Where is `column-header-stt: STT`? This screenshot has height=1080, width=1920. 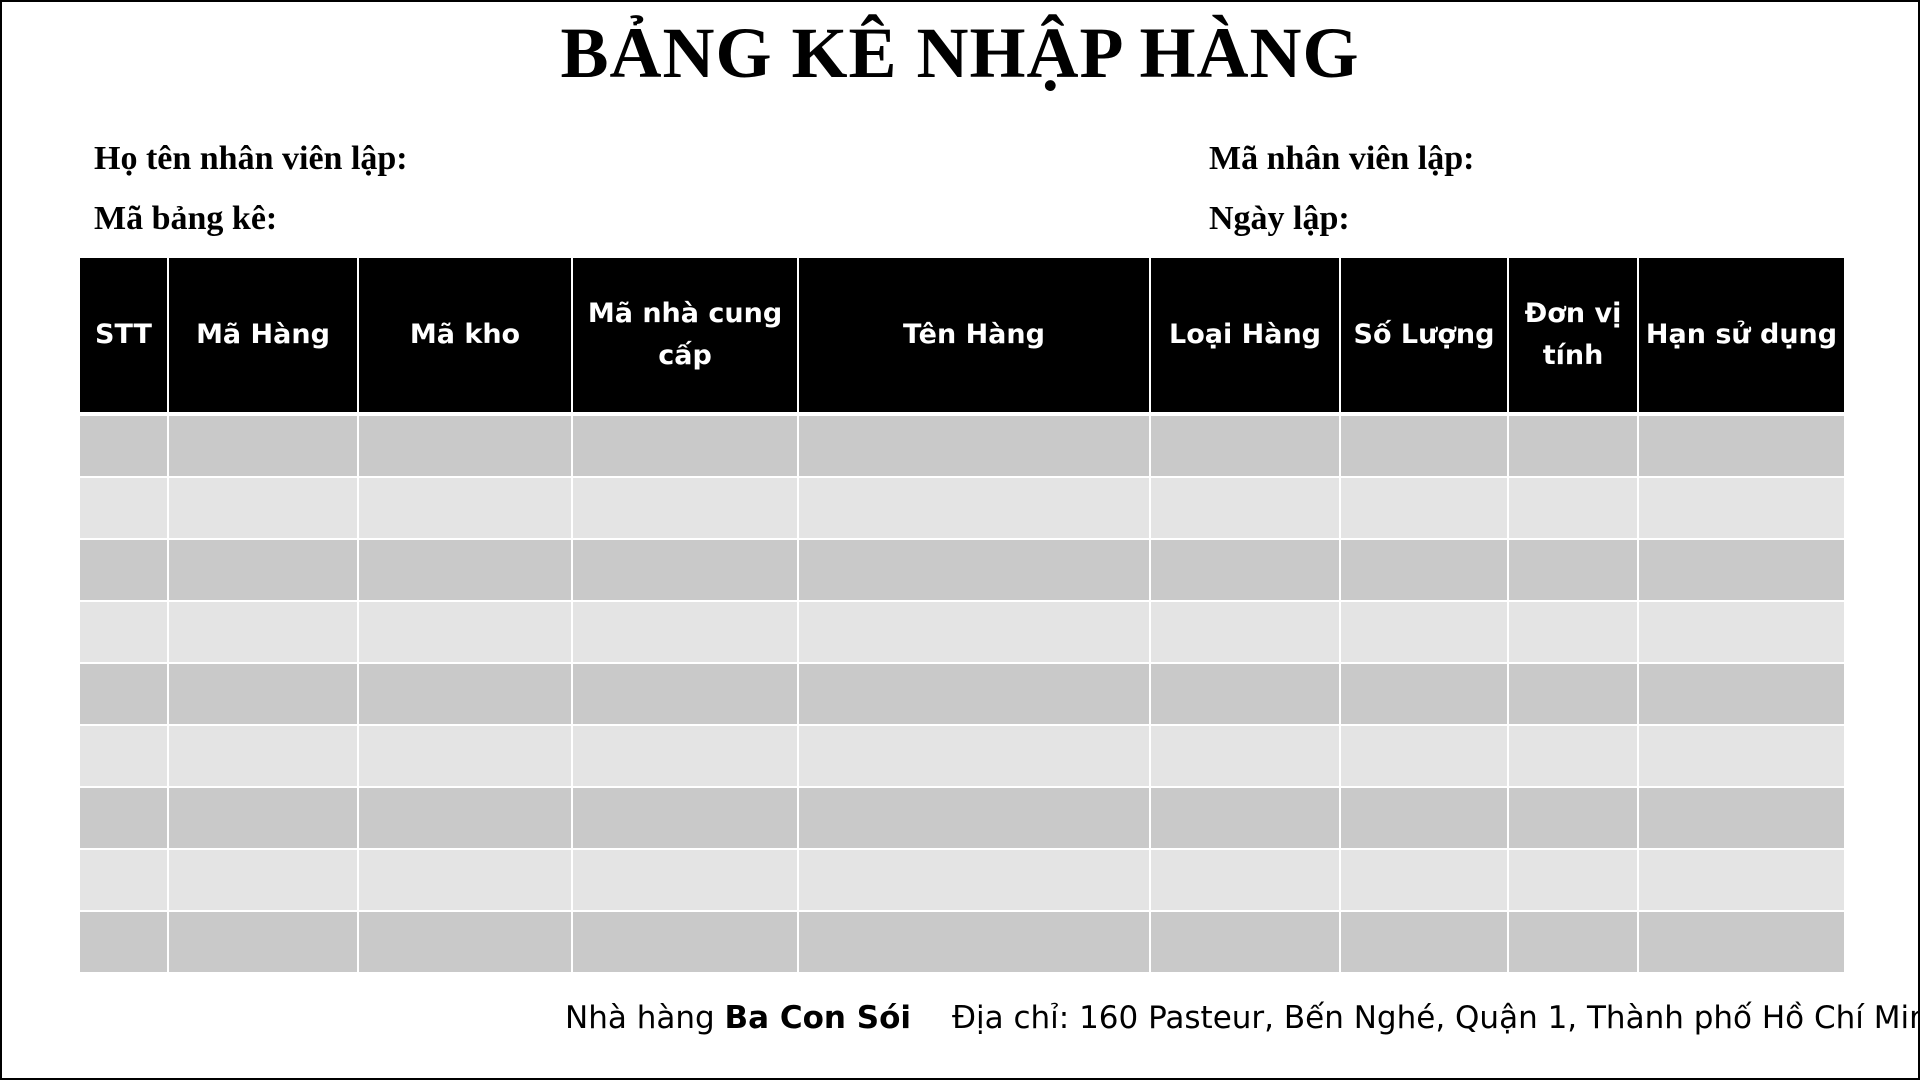 column-header-stt: STT is located at coordinates (124, 337).